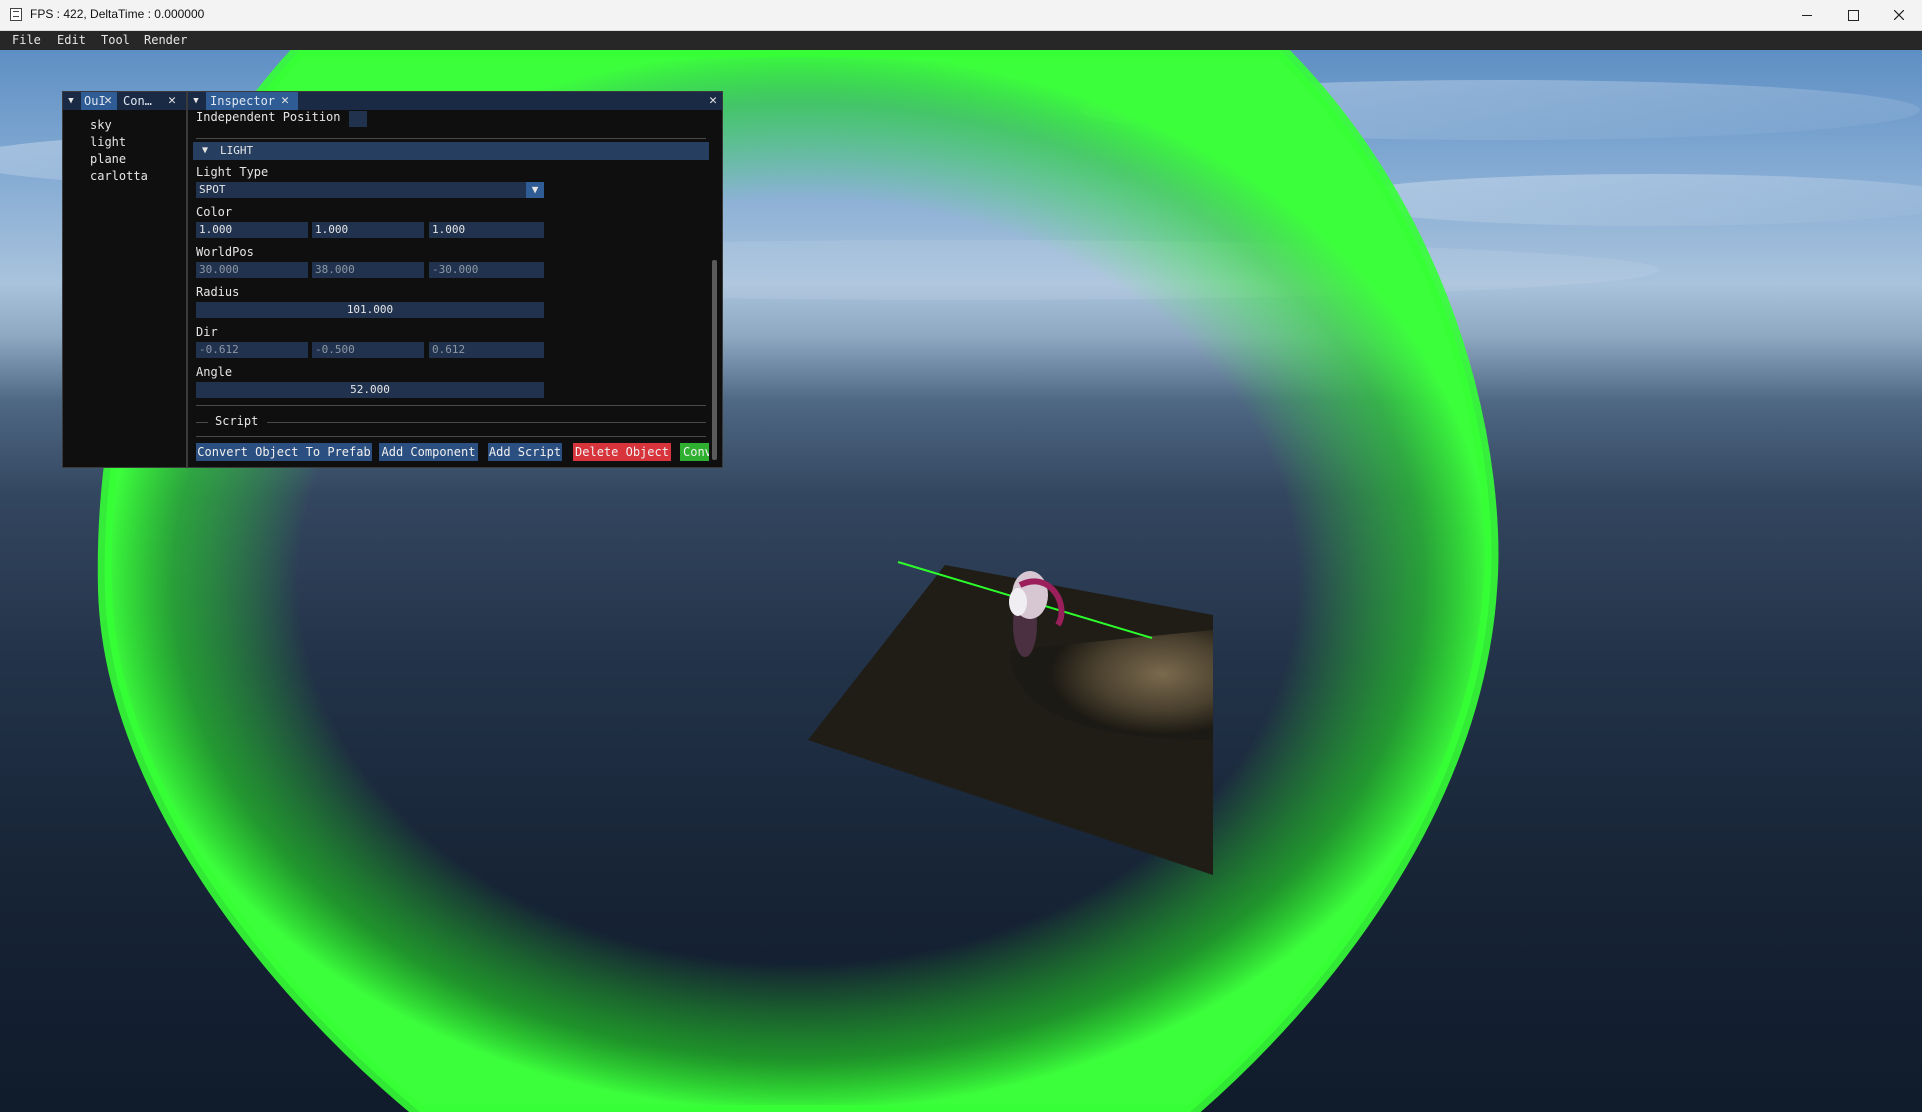  What do you see at coordinates (205, 150) in the screenshot?
I see `collapse-arrow-icon: ▼` at bounding box center [205, 150].